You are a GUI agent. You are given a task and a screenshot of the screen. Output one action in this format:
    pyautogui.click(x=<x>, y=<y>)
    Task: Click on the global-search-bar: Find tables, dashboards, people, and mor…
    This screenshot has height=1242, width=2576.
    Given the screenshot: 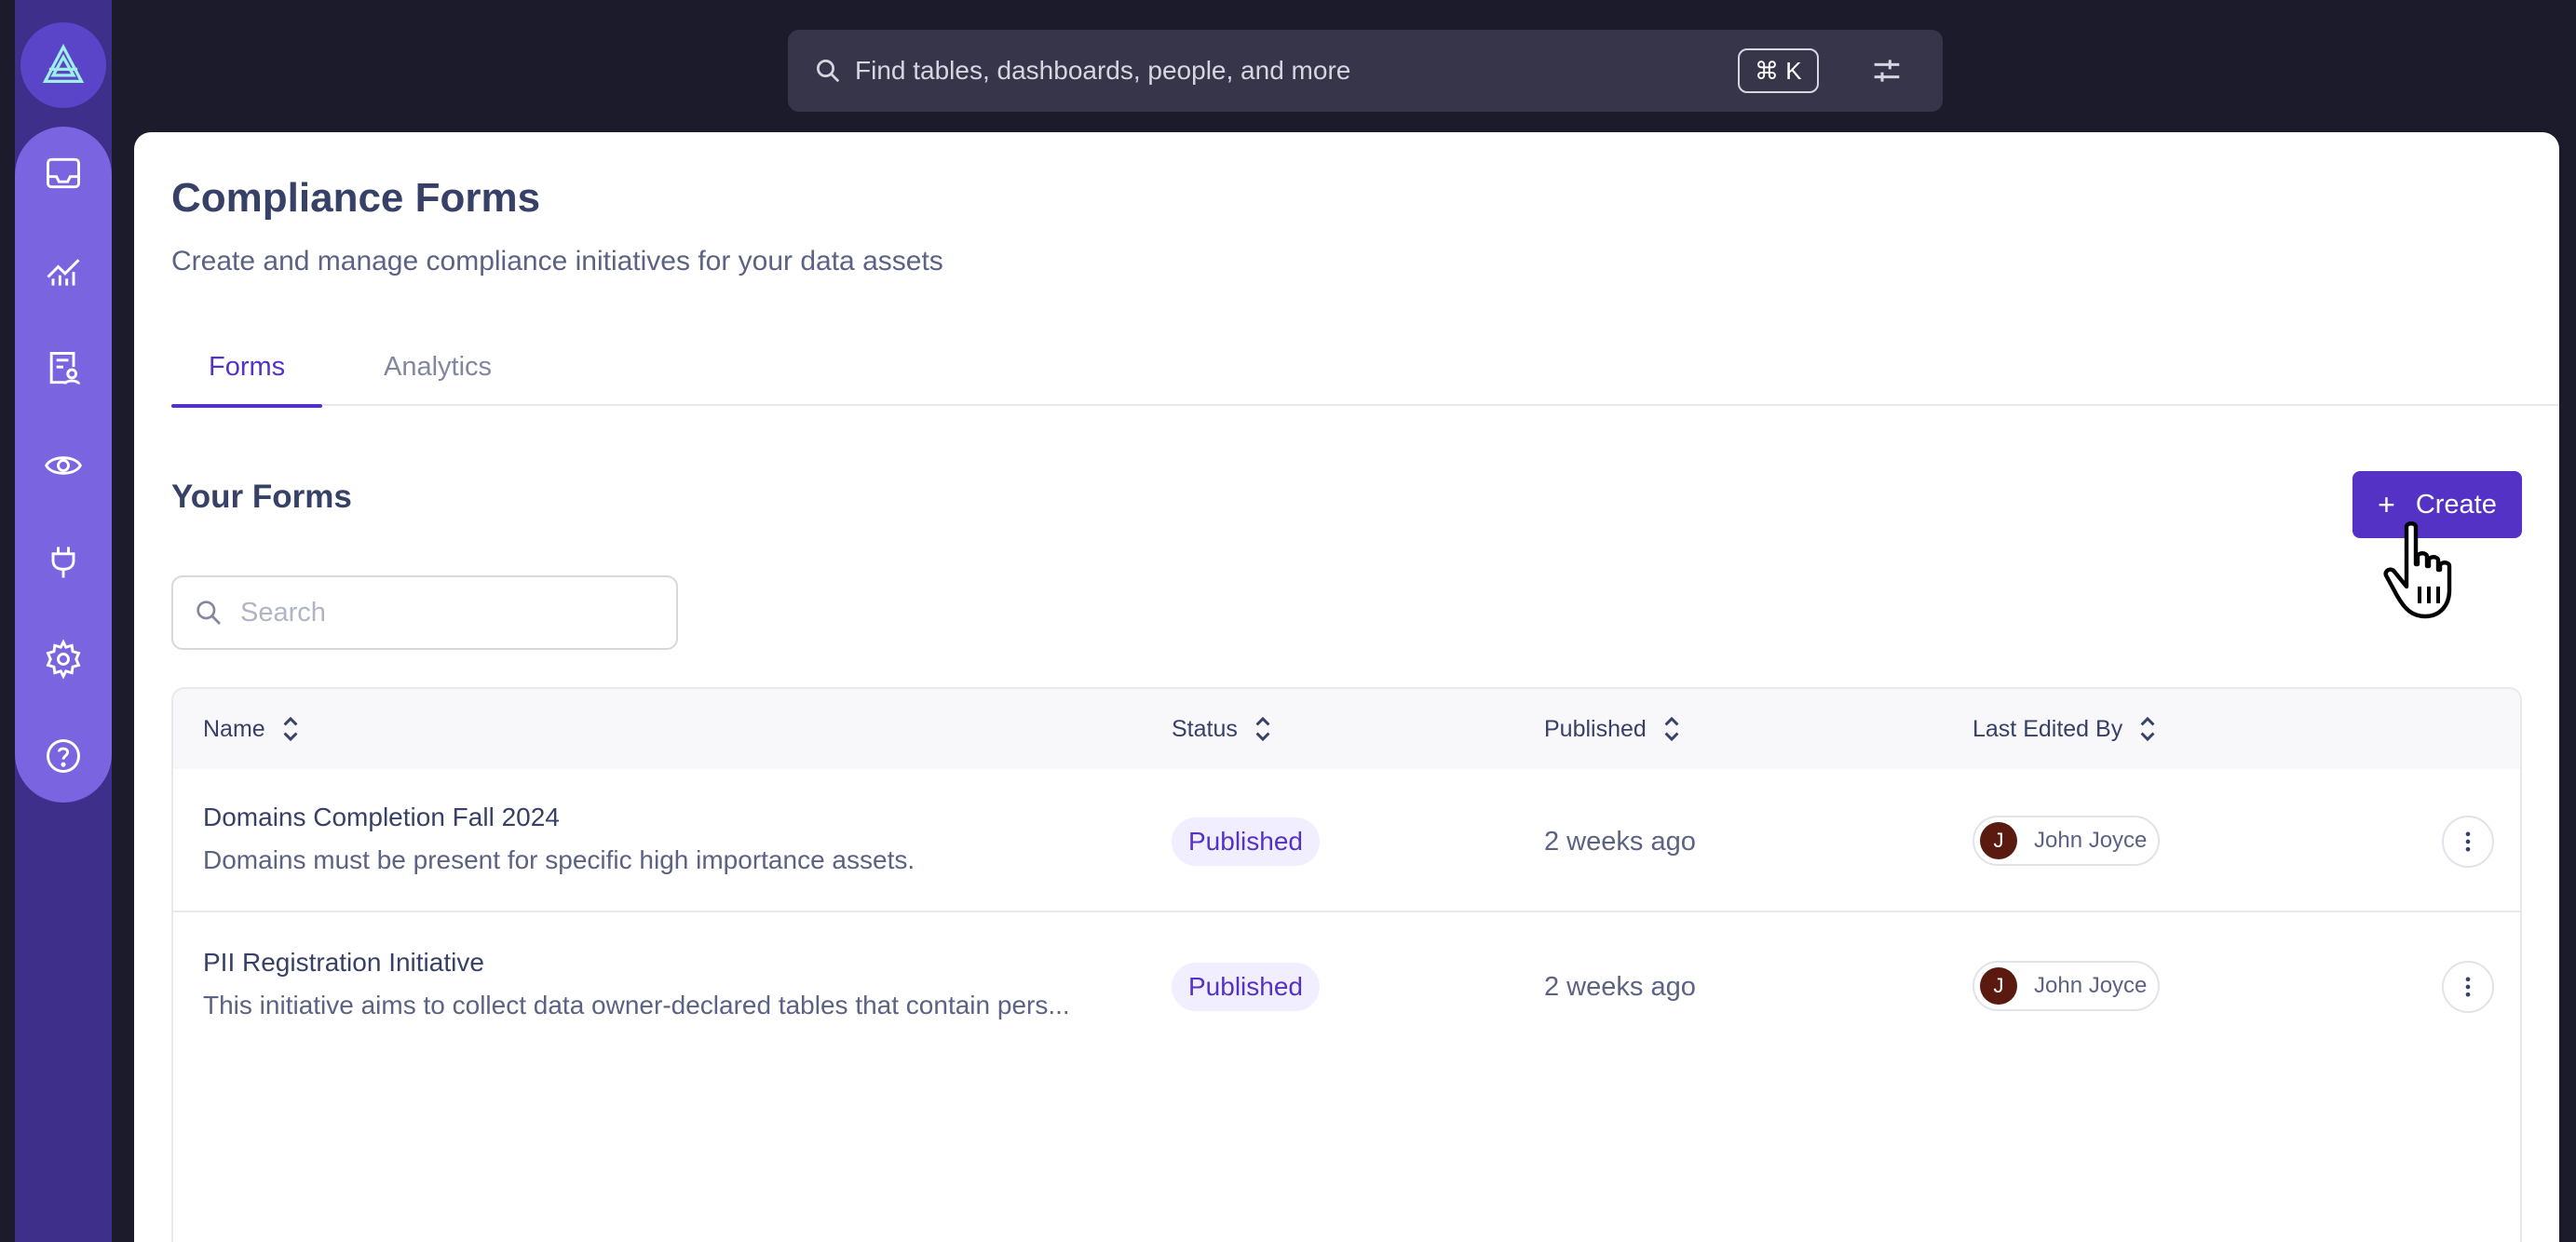 What is the action you would take?
    pyautogui.click(x=1365, y=71)
    